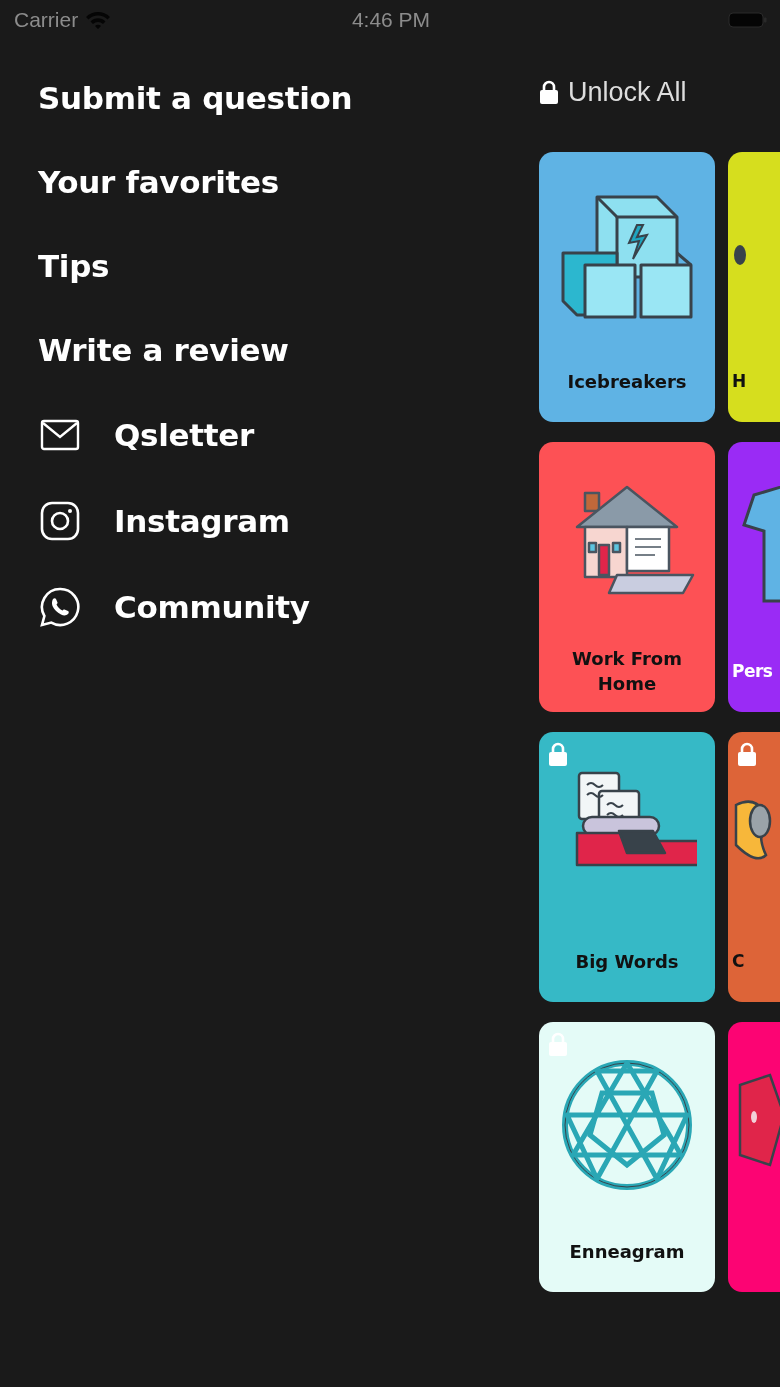 The height and width of the screenshot is (1387, 780). I want to click on card-title: Big Words, so click(627, 961).